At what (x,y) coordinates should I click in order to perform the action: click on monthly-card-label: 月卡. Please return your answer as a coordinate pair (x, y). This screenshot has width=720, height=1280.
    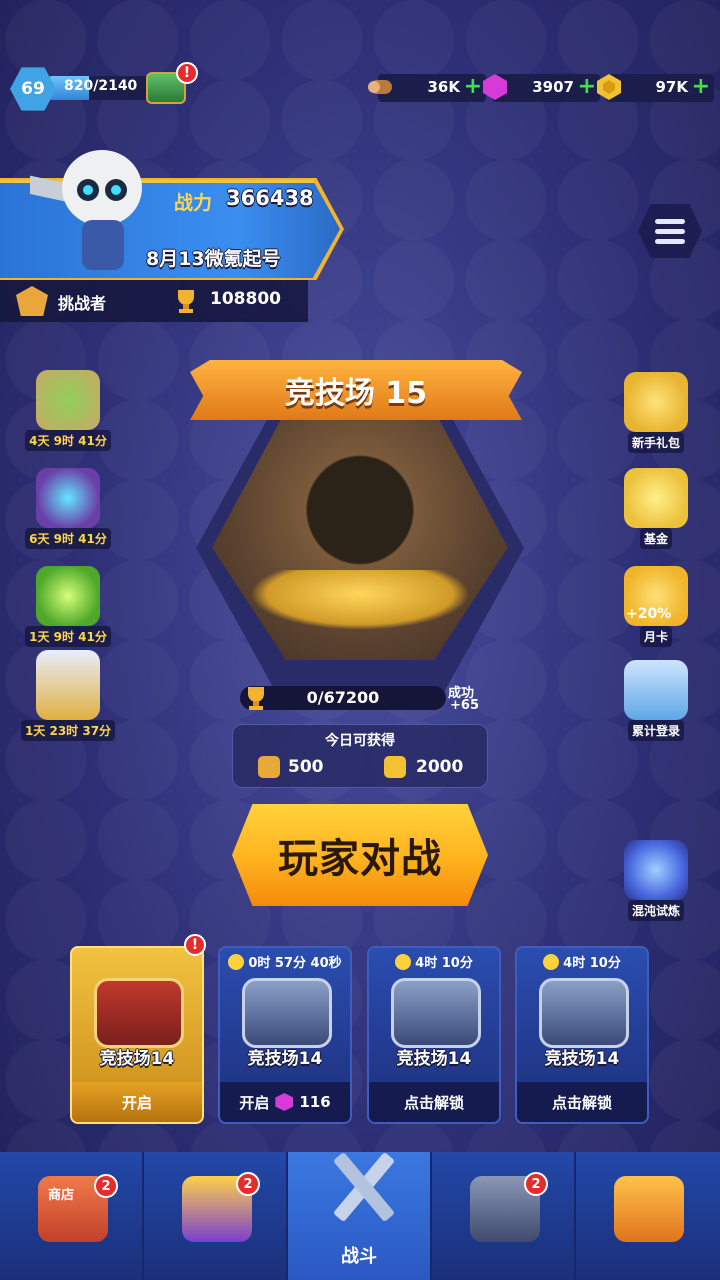
    Looking at the image, I should click on (655, 636).